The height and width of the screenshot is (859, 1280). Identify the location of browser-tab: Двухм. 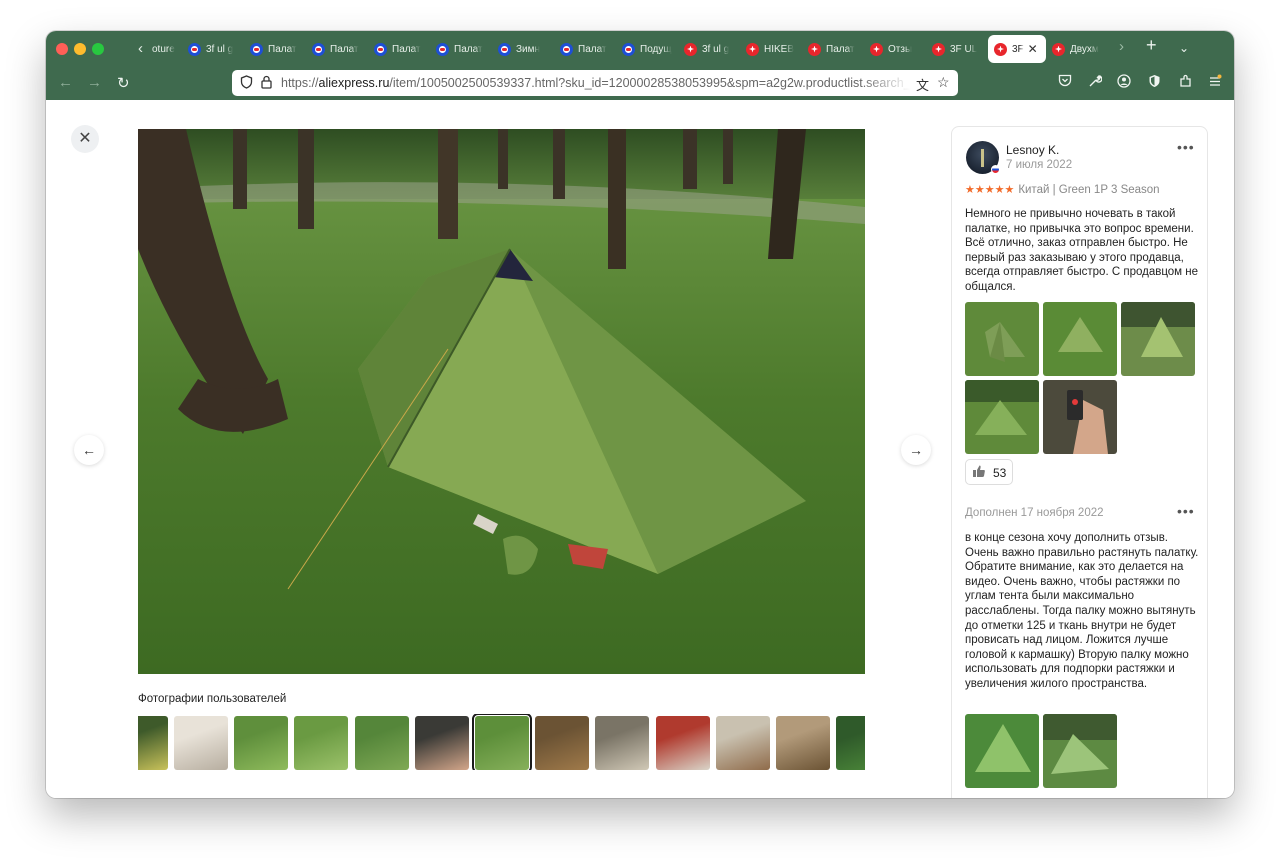
(1077, 49).